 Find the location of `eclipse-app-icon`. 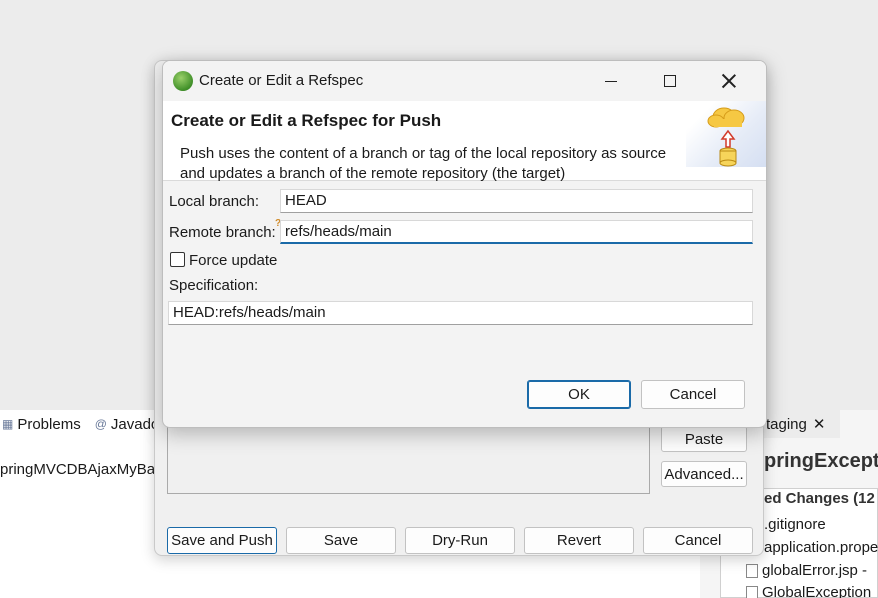

eclipse-app-icon is located at coordinates (183, 81).